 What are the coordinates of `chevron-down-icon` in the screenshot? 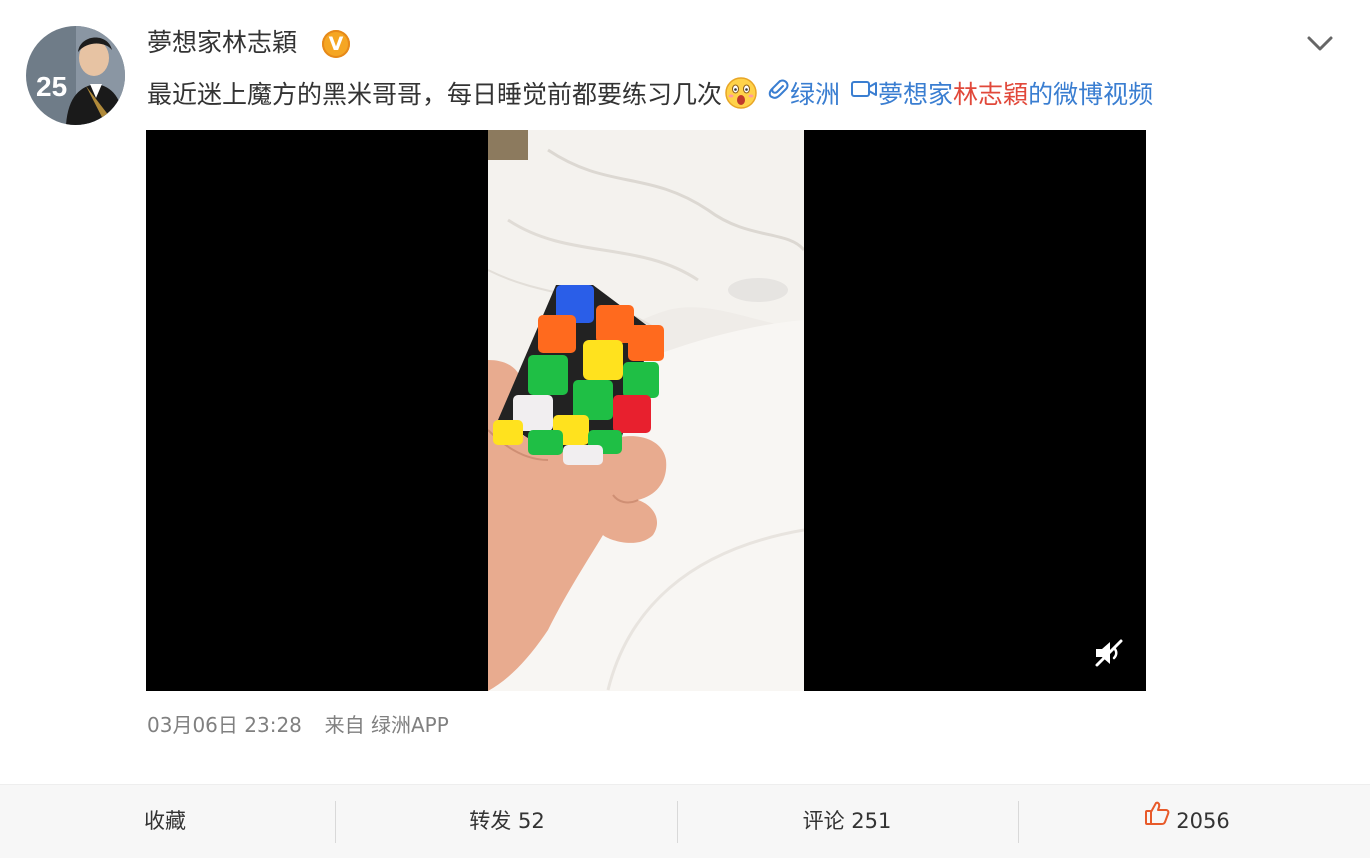 It's located at (1320, 43).